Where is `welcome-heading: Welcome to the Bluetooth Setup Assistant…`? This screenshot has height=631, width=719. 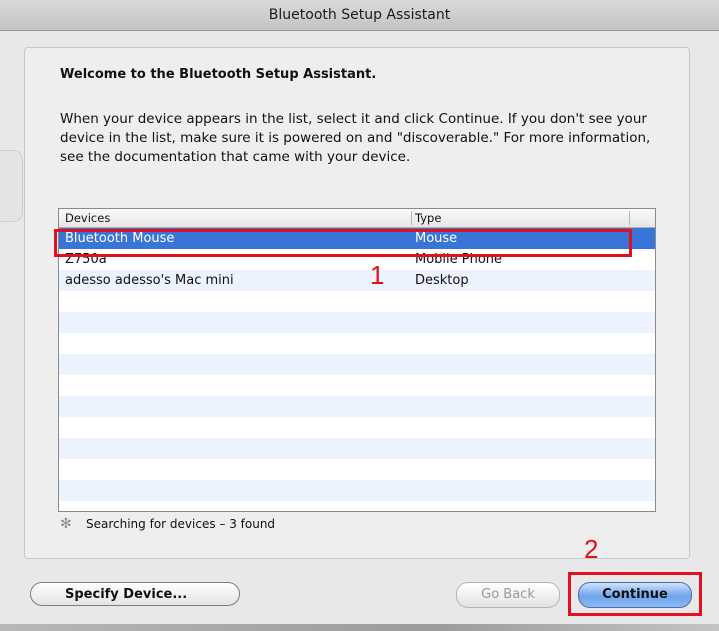
welcome-heading: Welcome to the Bluetooth Setup Assistant… is located at coordinates (218, 74).